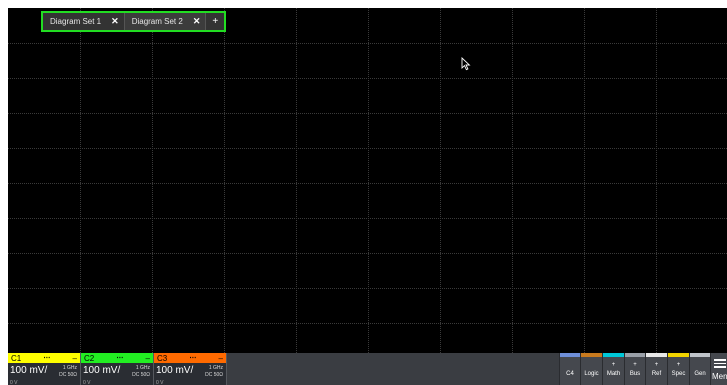 This screenshot has width=727, height=385. What do you see at coordinates (613, 374) in the screenshot?
I see `button-label: Math` at bounding box center [613, 374].